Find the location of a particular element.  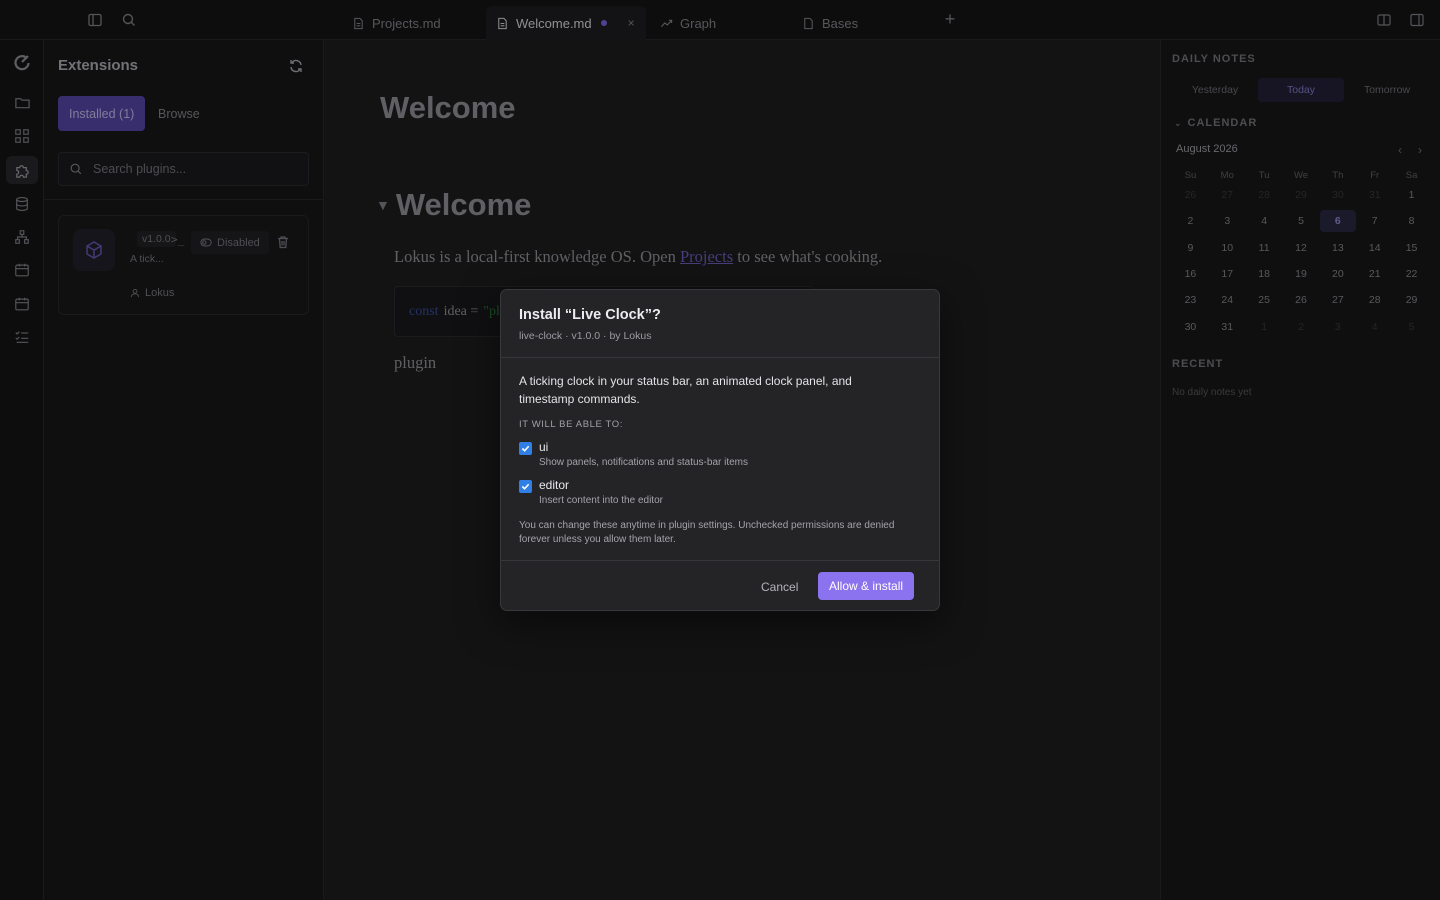

permissions-heading: IT WILL BE ABLE TO: is located at coordinates (571, 424).